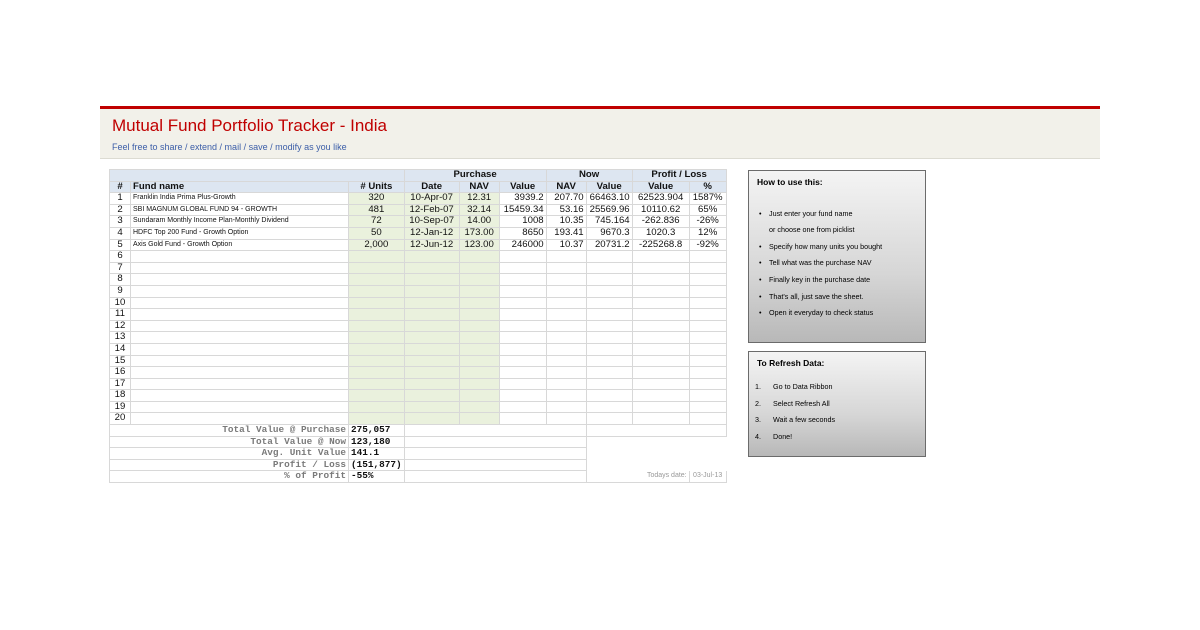  Describe the element at coordinates (376, 198) in the screenshot. I see `units-cell: 320` at that location.